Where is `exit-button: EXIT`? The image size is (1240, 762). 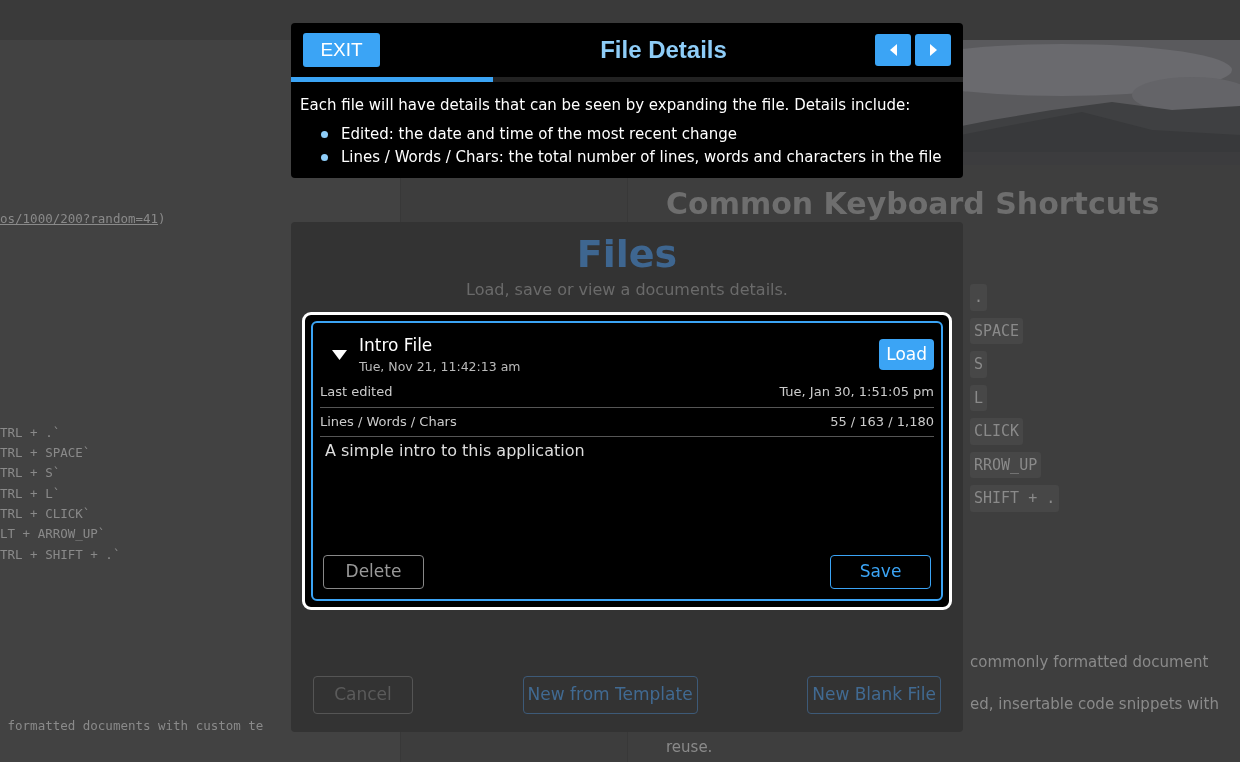 exit-button: EXIT is located at coordinates (341, 50).